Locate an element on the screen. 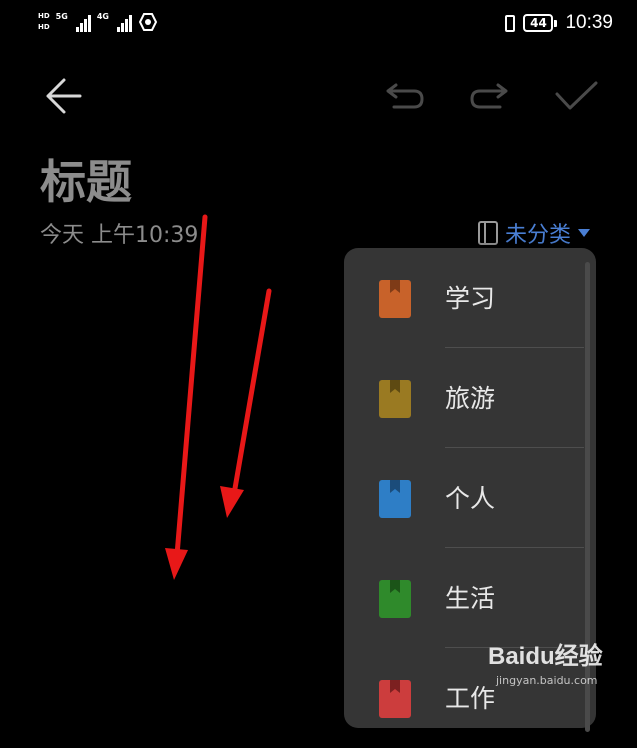 The image size is (637, 748). watermark: Baidu经验 jingyan.baidu.com is located at coordinates (558, 664).